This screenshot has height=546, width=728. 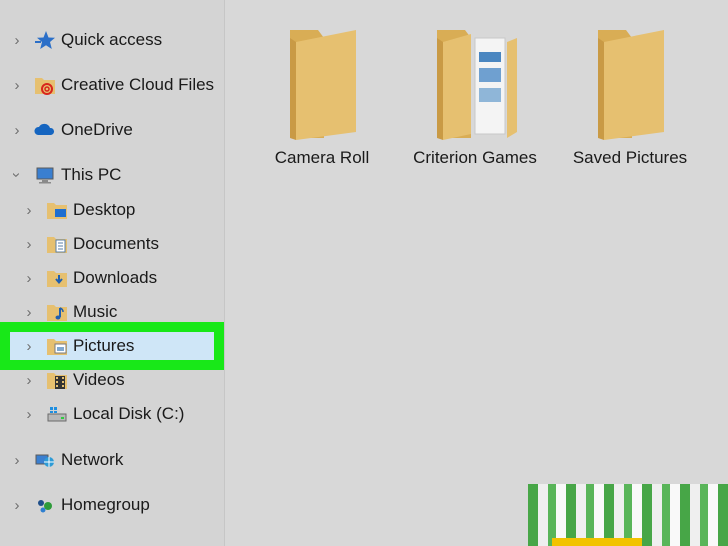 I want to click on nav-item-label: Homegroup, so click(x=105, y=504).